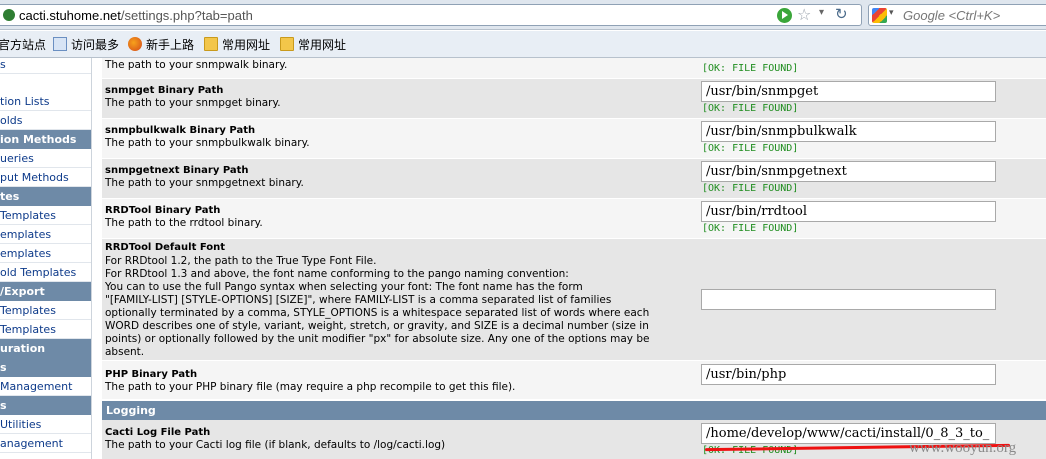 The width and height of the screenshot is (1046, 459). What do you see at coordinates (45, 348) in the screenshot?
I see `nav-section-header: uration` at bounding box center [45, 348].